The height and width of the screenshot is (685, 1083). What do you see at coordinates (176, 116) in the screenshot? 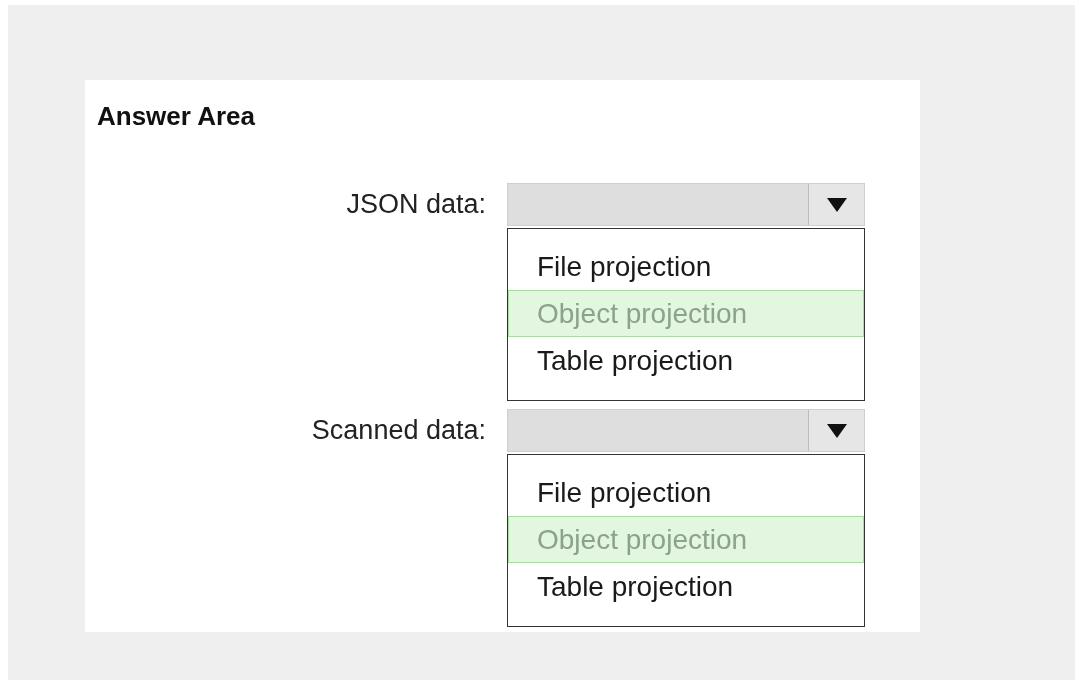
I see `answer-area-heading: Answer Area` at bounding box center [176, 116].